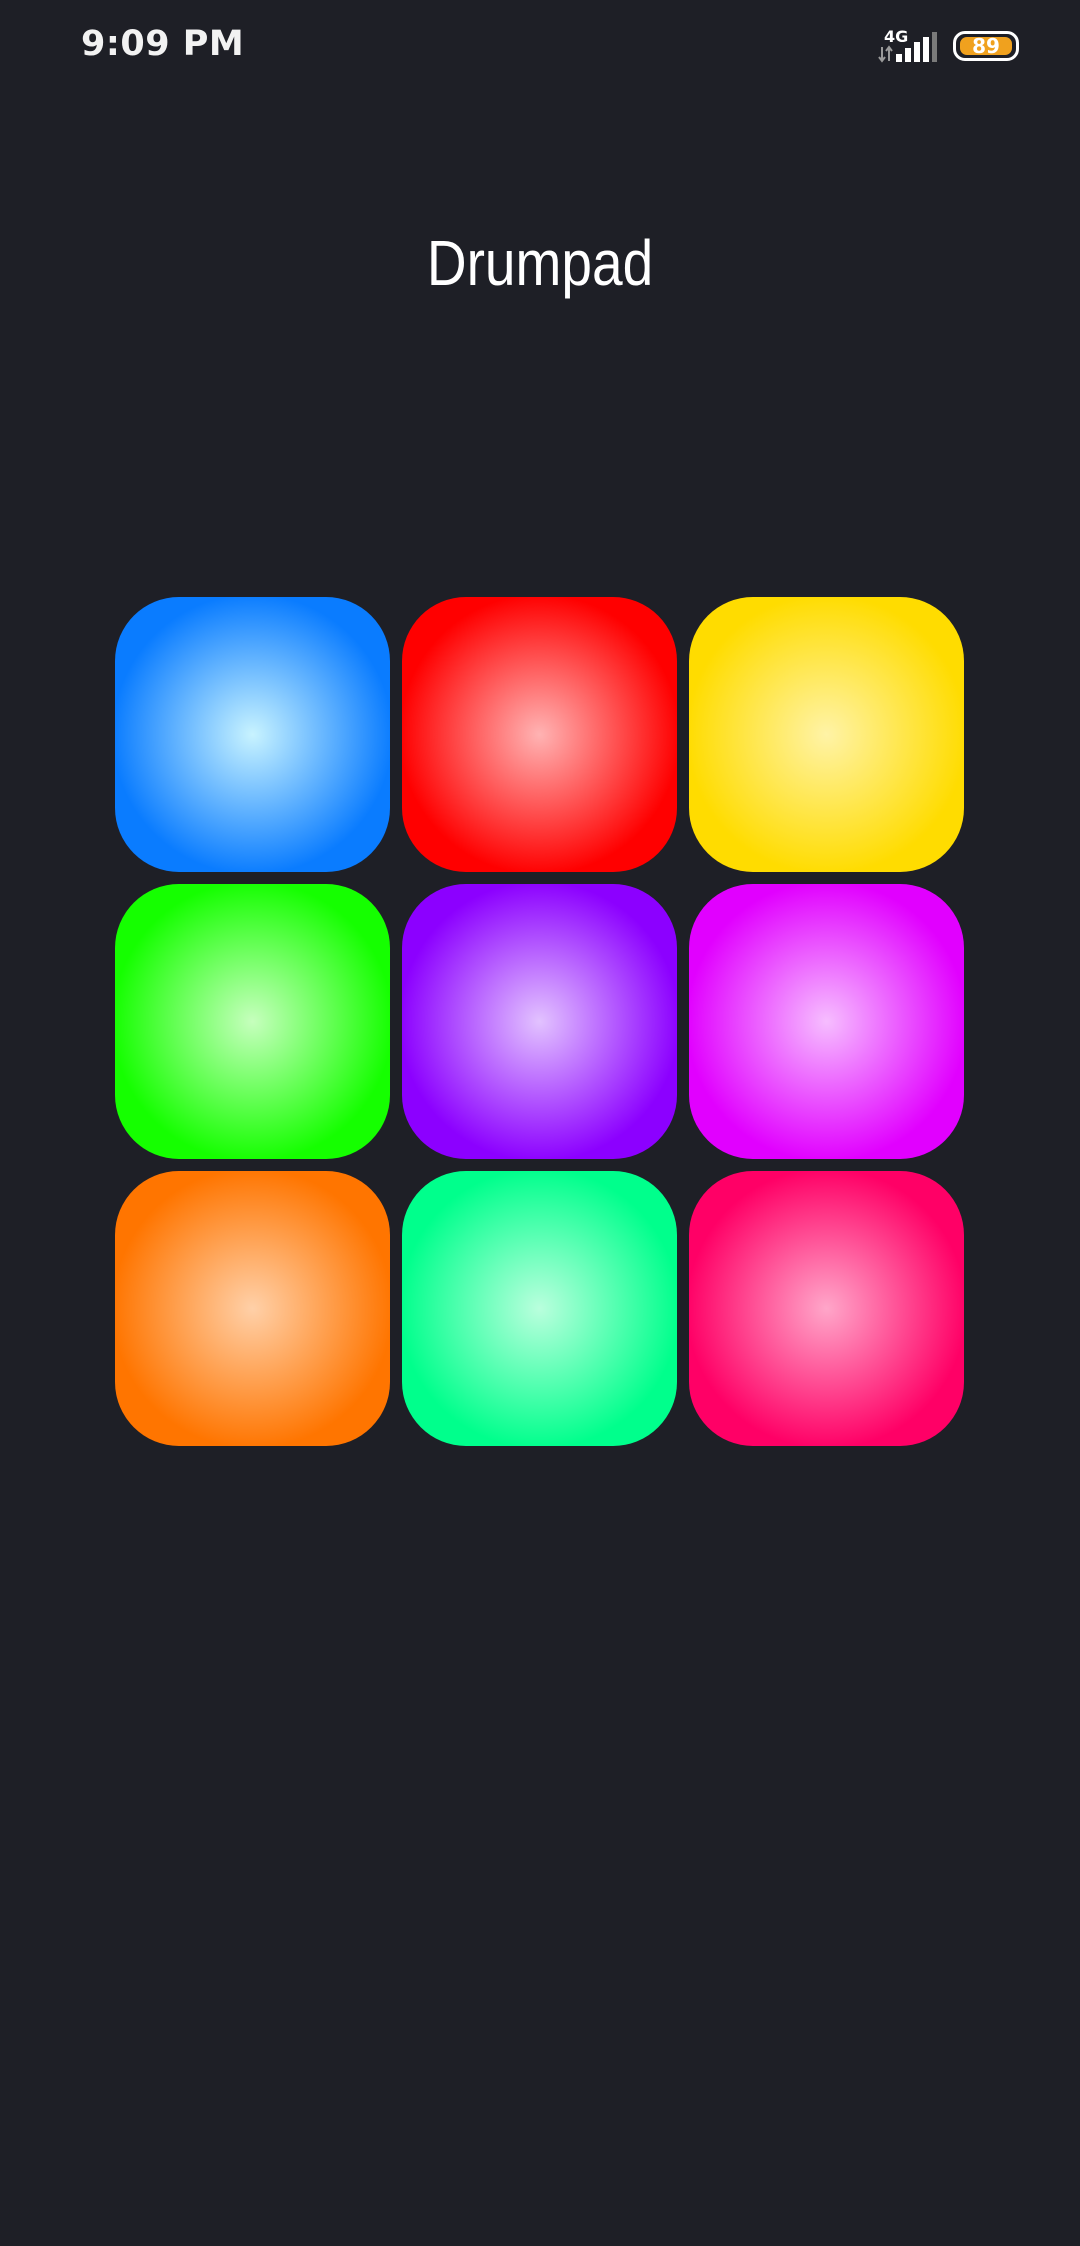 Image resolution: width=1080 pixels, height=2246 pixels. I want to click on battery-icon: 89, so click(986, 46).